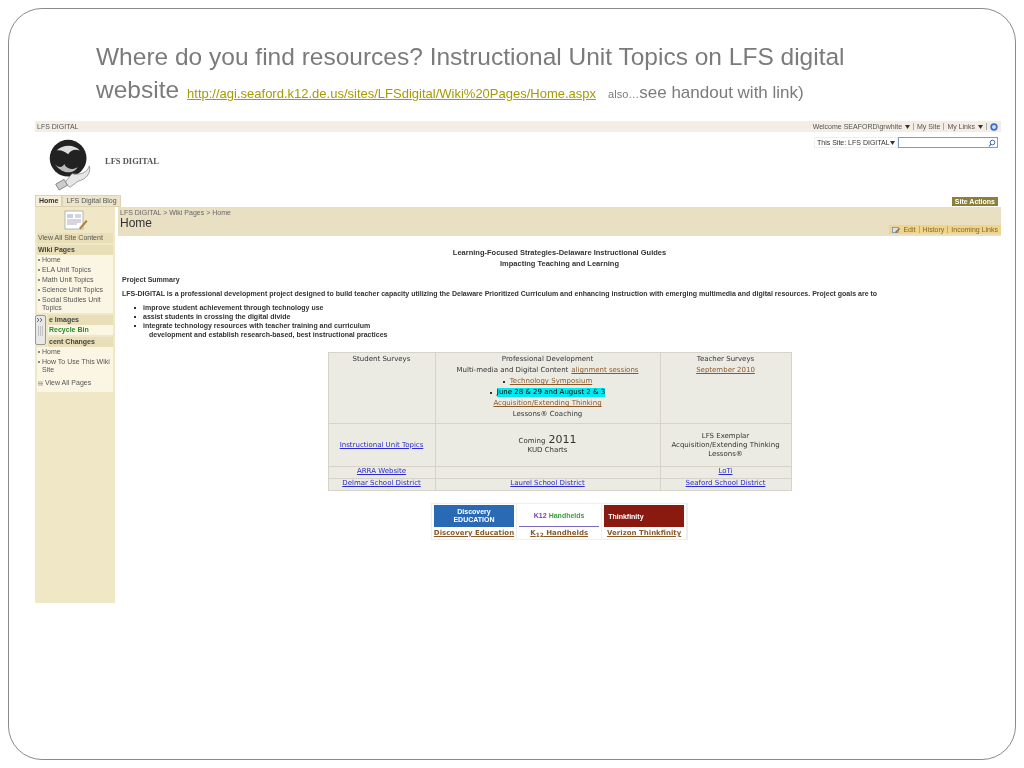  I want to click on slide-title: website, so click(138, 90).